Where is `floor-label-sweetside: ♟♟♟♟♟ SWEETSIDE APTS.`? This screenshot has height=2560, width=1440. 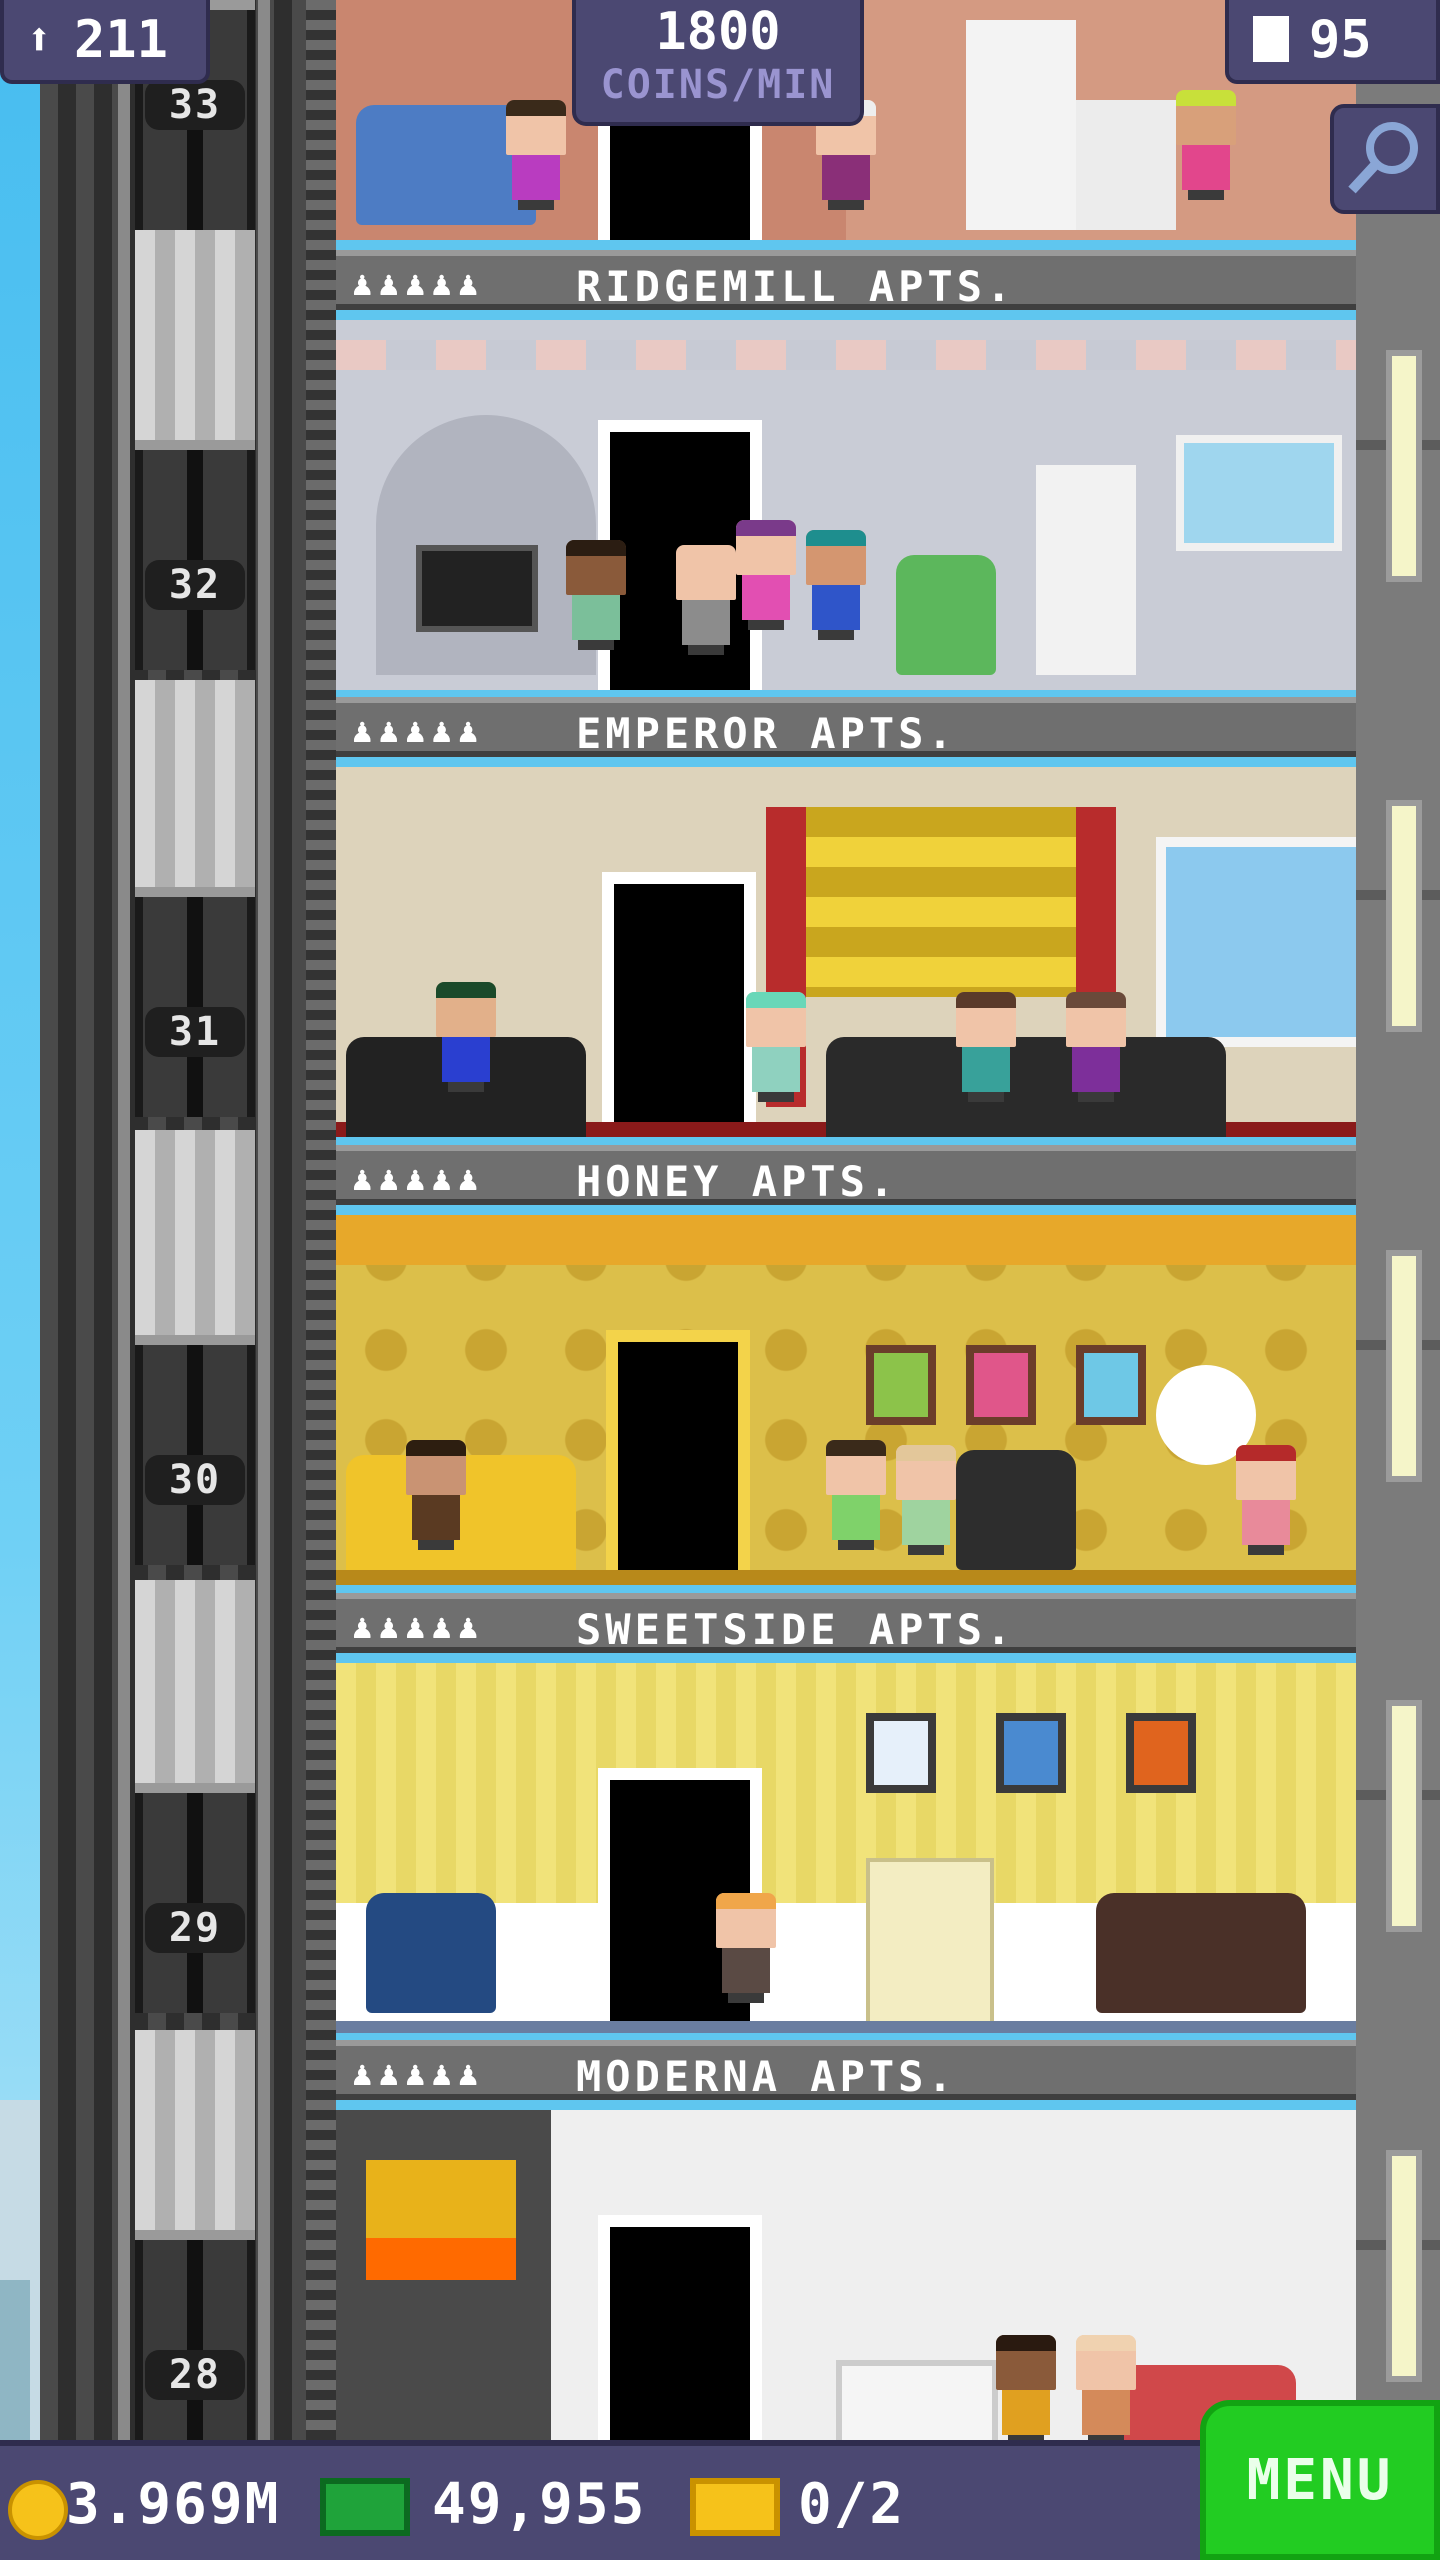
floor-label-sweetside: ♟♟♟♟♟ SWEETSIDE APTS. is located at coordinates (846, 1623).